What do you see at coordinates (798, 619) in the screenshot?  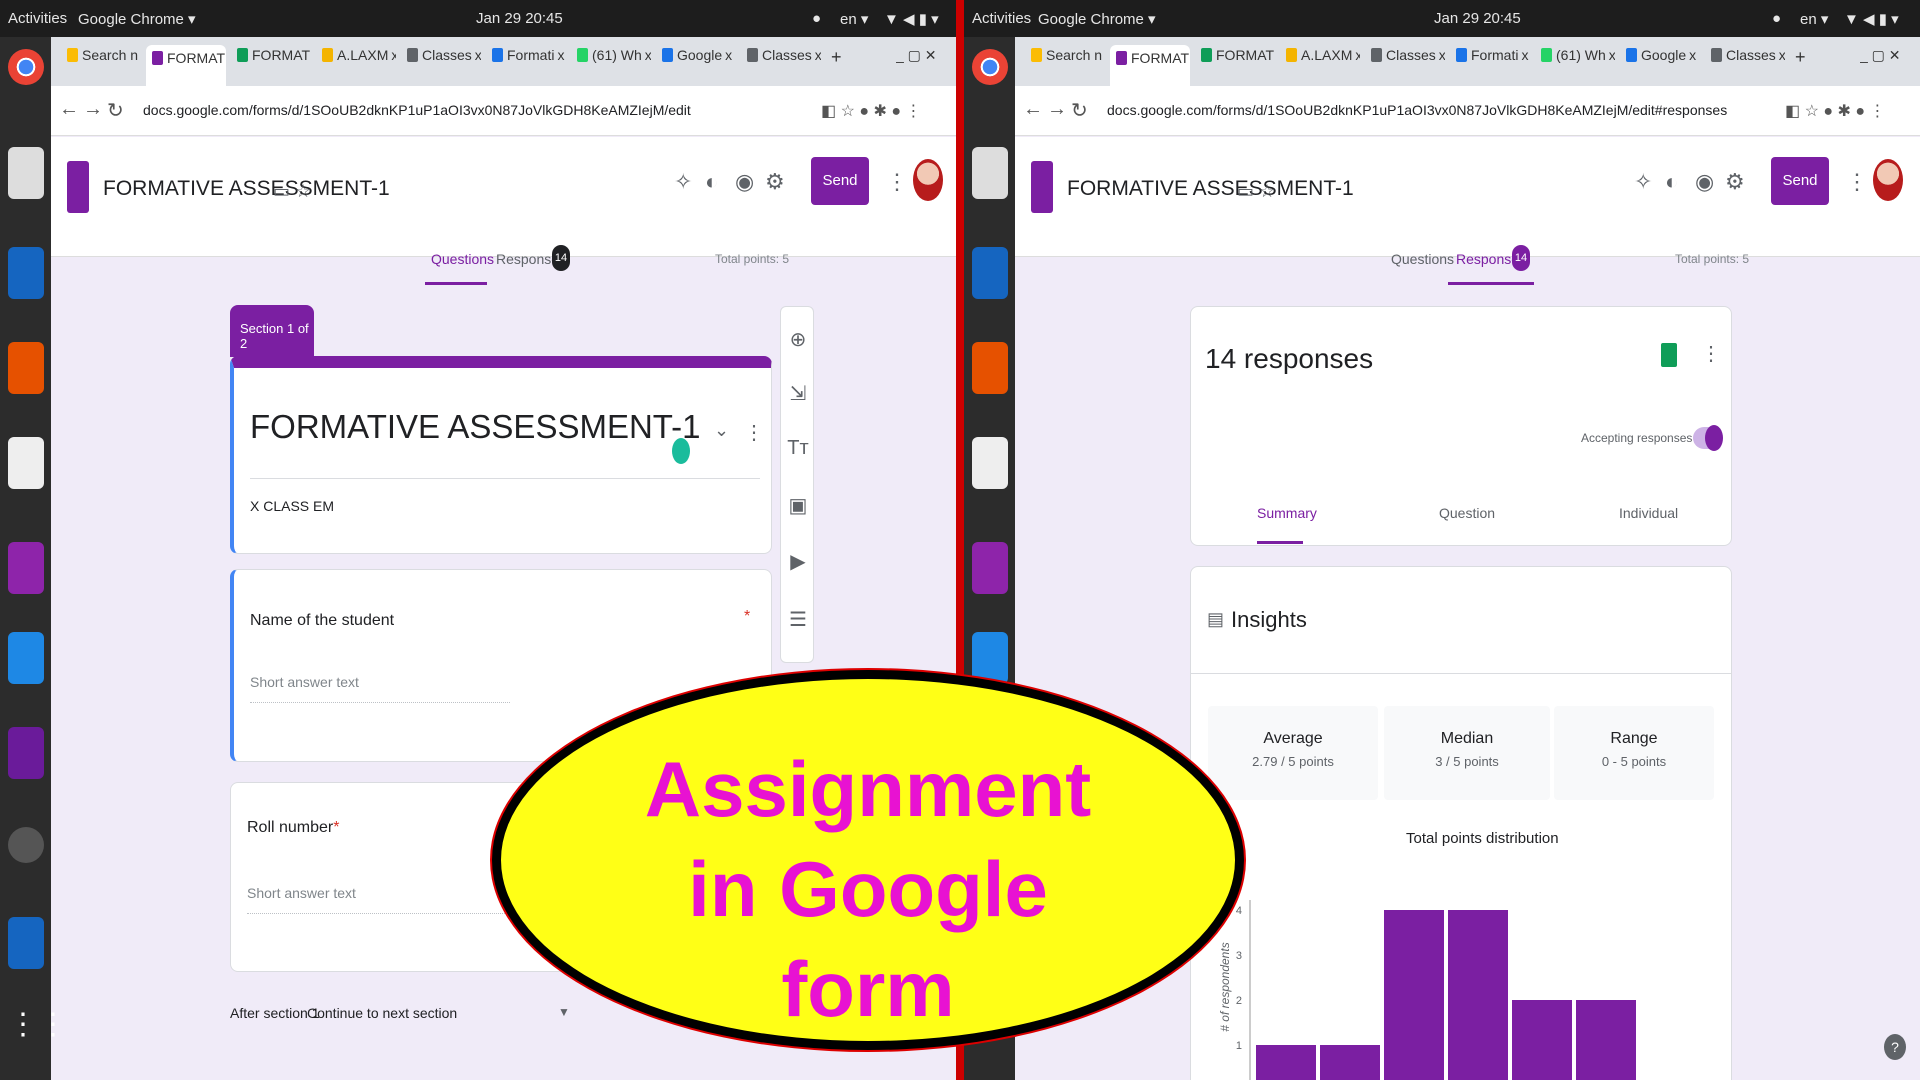 I see `add-section-icon: ☰` at bounding box center [798, 619].